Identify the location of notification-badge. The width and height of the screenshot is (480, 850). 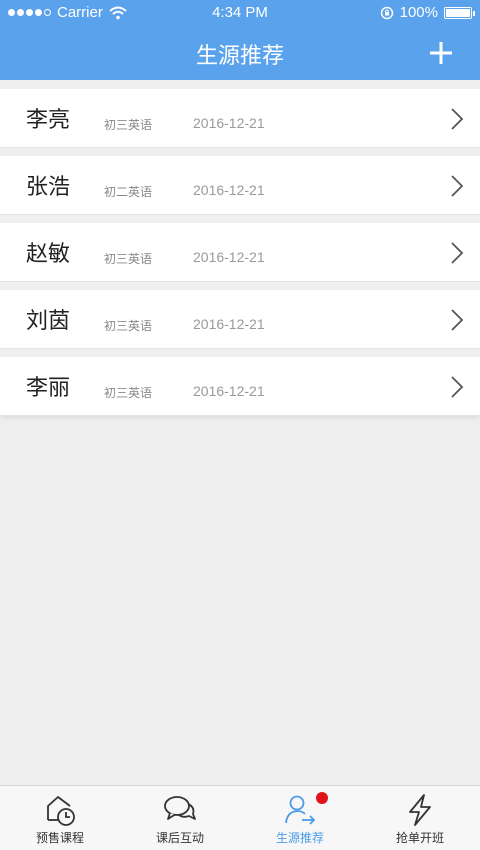
(322, 798).